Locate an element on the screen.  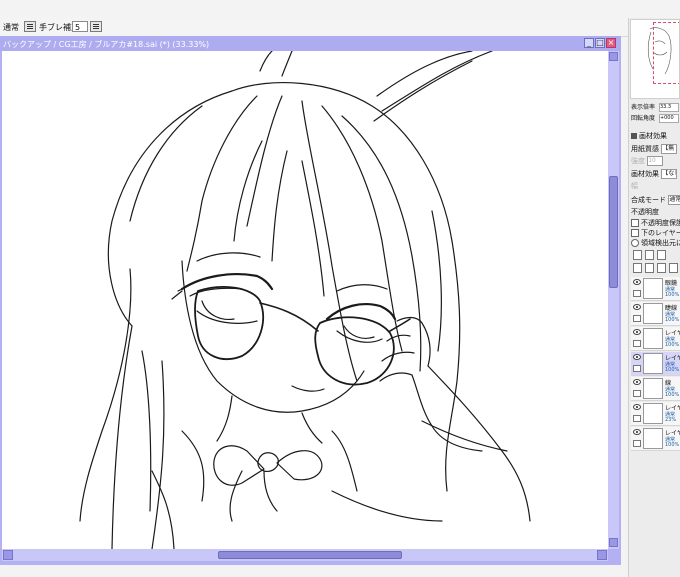
effect-row: 画材効果 【なし is located at coordinates (654, 174).